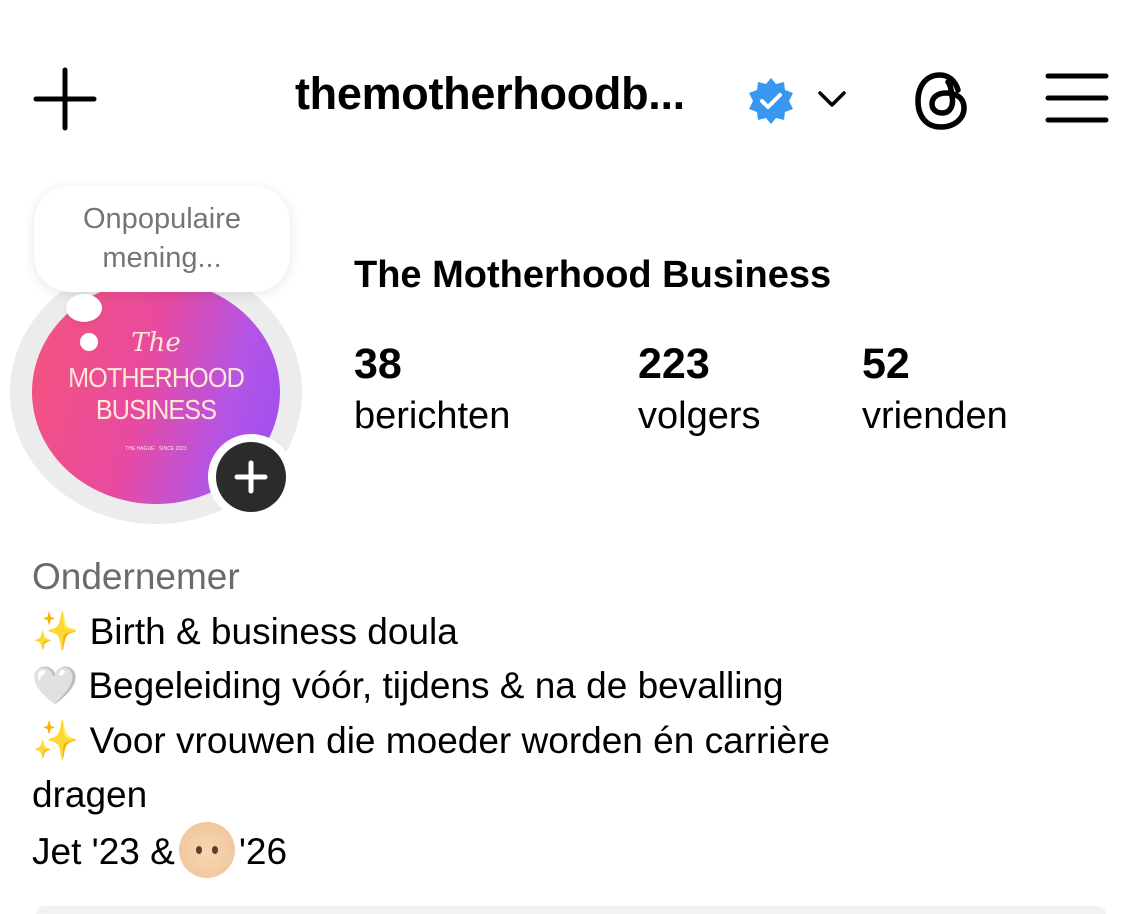  What do you see at coordinates (431, 850) in the screenshot?
I see `bio-line: Jet '23 & '26` at bounding box center [431, 850].